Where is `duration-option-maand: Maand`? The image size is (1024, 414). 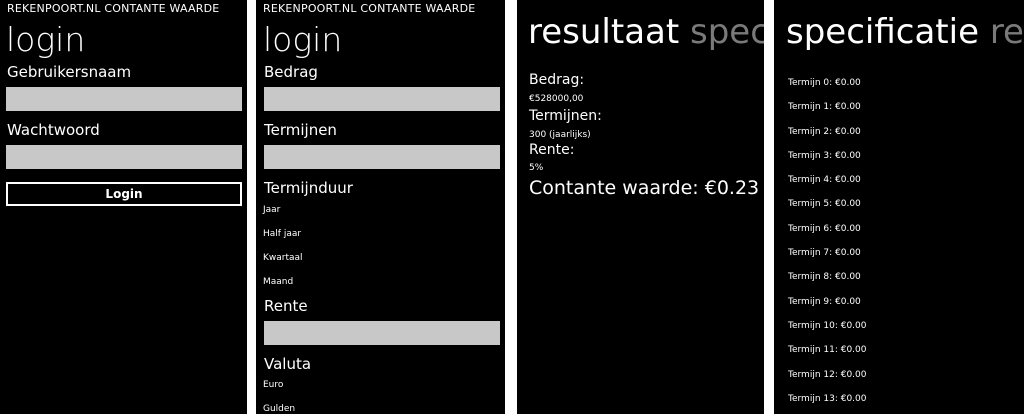
duration-option-maand: Maand is located at coordinates (278, 282).